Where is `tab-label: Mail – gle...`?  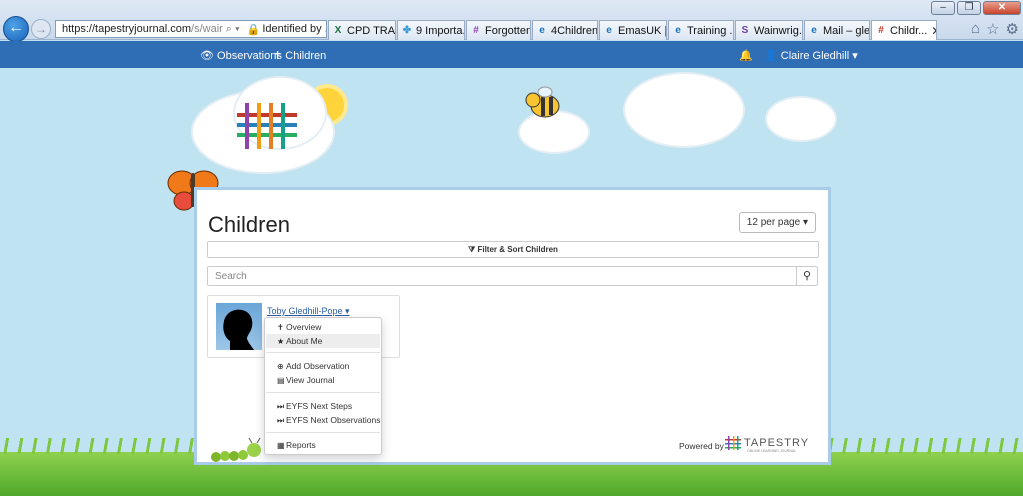
tab-label: Mail – gle... is located at coordinates (846, 30).